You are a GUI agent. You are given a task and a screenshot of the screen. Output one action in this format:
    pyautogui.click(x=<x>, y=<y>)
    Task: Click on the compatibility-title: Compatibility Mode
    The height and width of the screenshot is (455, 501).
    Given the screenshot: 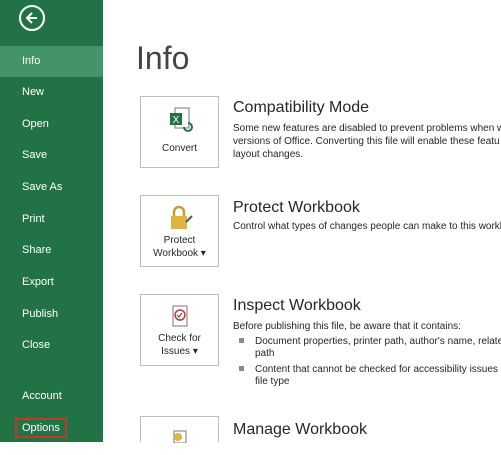 What is the action you would take?
    pyautogui.click(x=301, y=107)
    